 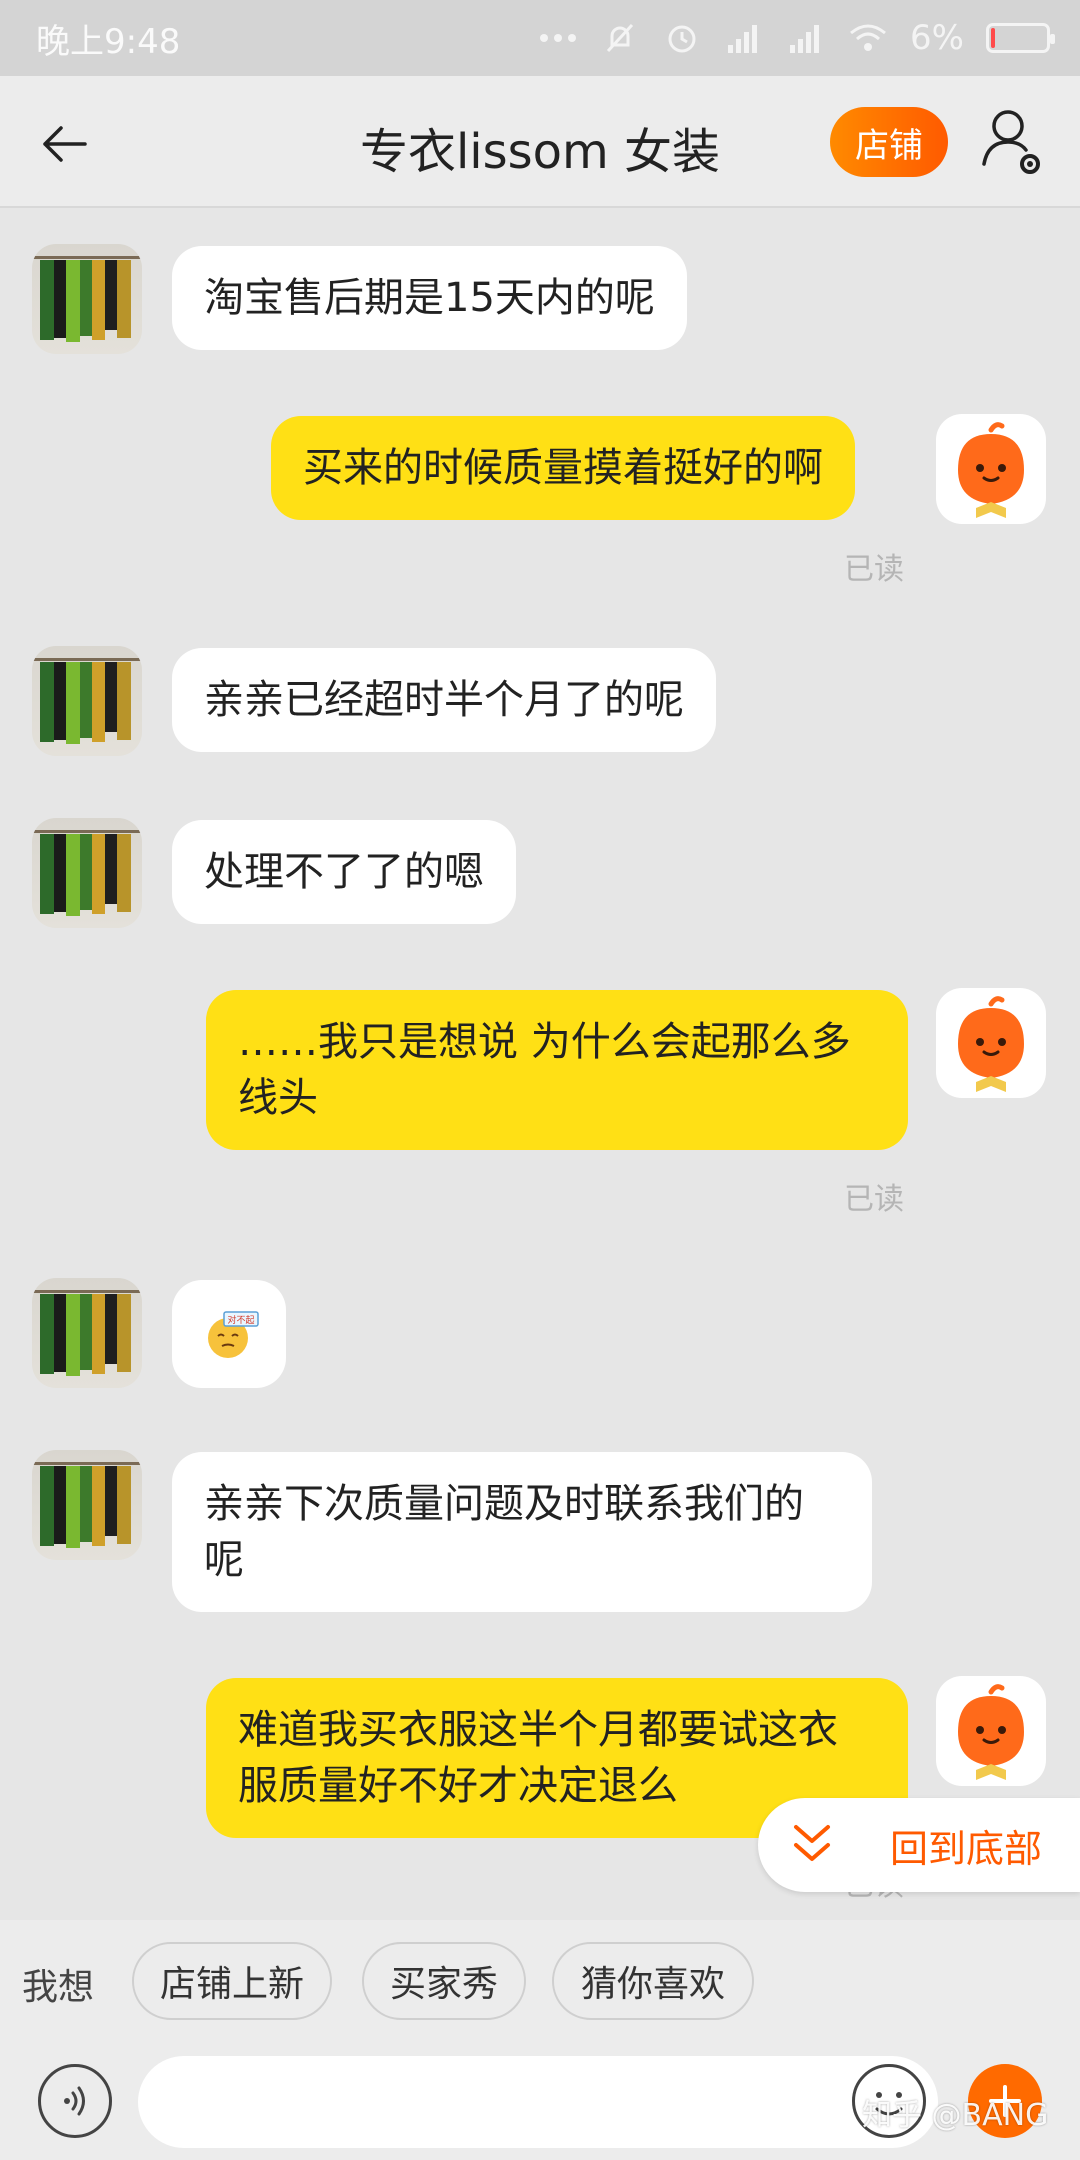 What do you see at coordinates (557, 1070) in the screenshot?
I see `message-bubble-me: ……我只是想说 为什么会起那么多线头` at bounding box center [557, 1070].